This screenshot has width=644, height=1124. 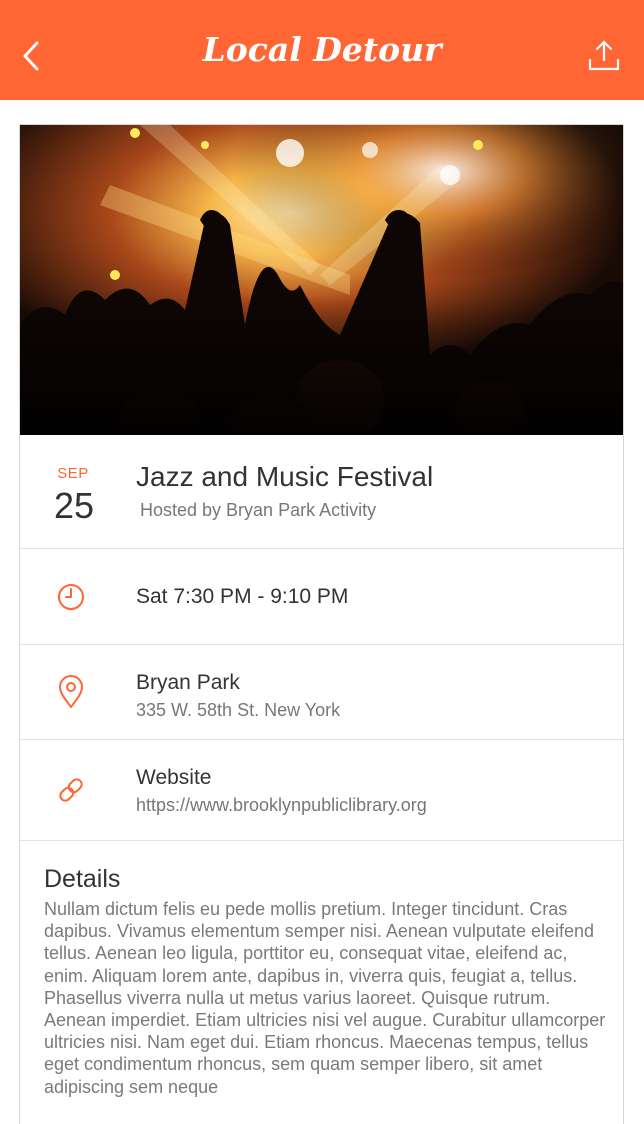 What do you see at coordinates (71, 790) in the screenshot?
I see `link-icon` at bounding box center [71, 790].